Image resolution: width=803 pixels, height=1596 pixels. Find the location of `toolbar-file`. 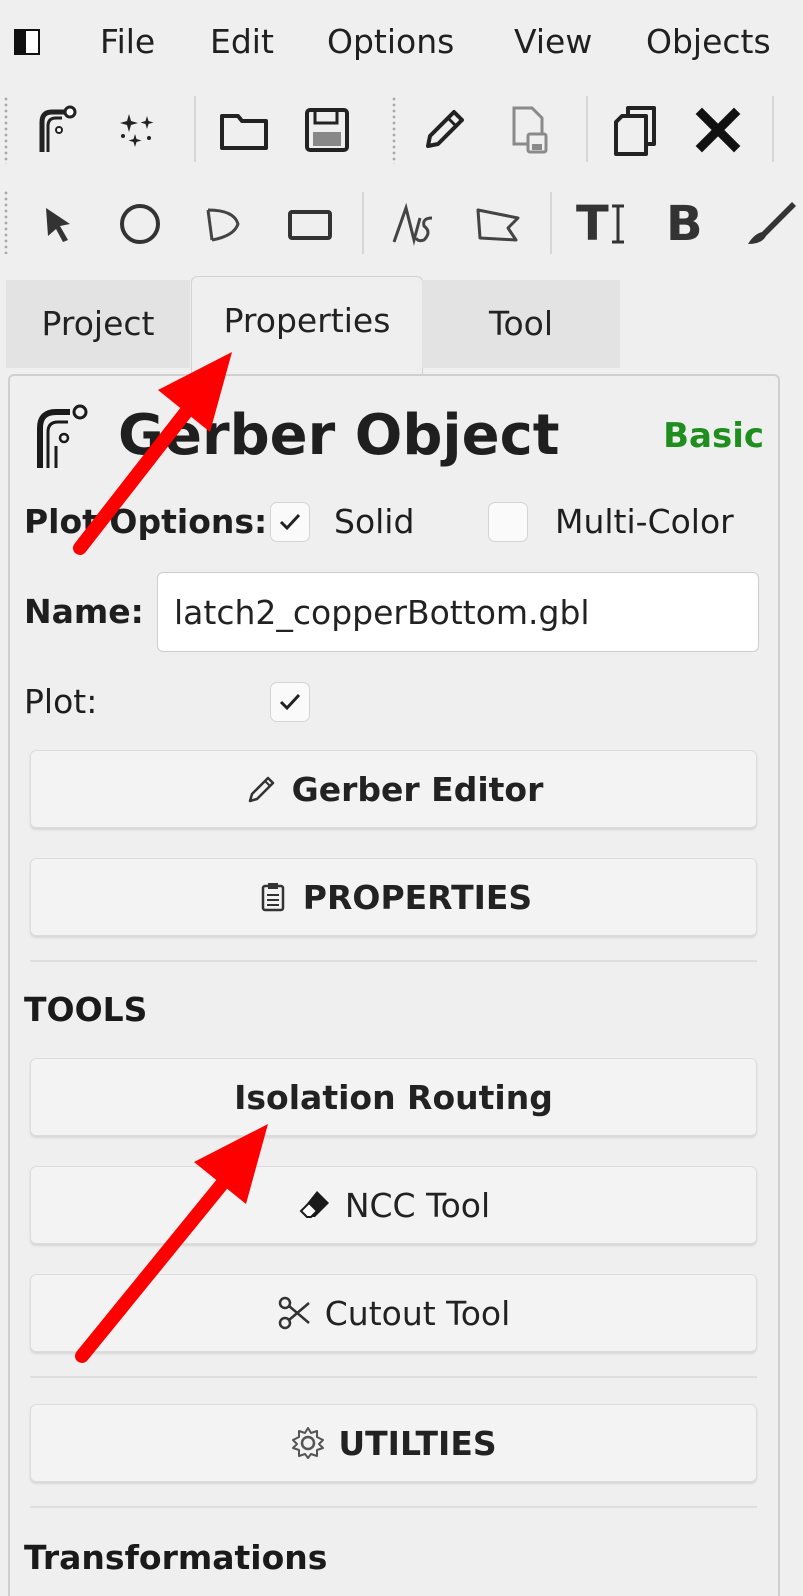

toolbar-file is located at coordinates (401, 130).